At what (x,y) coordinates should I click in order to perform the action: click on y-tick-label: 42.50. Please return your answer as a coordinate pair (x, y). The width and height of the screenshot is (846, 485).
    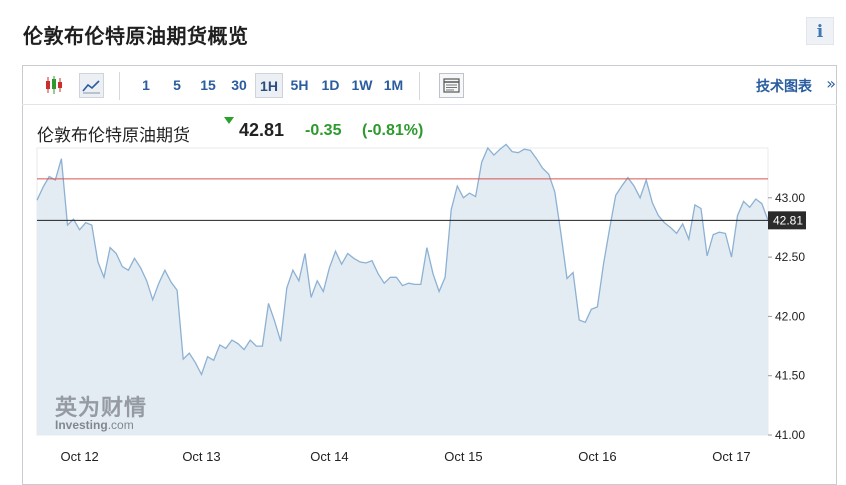
    Looking at the image, I should click on (790, 257).